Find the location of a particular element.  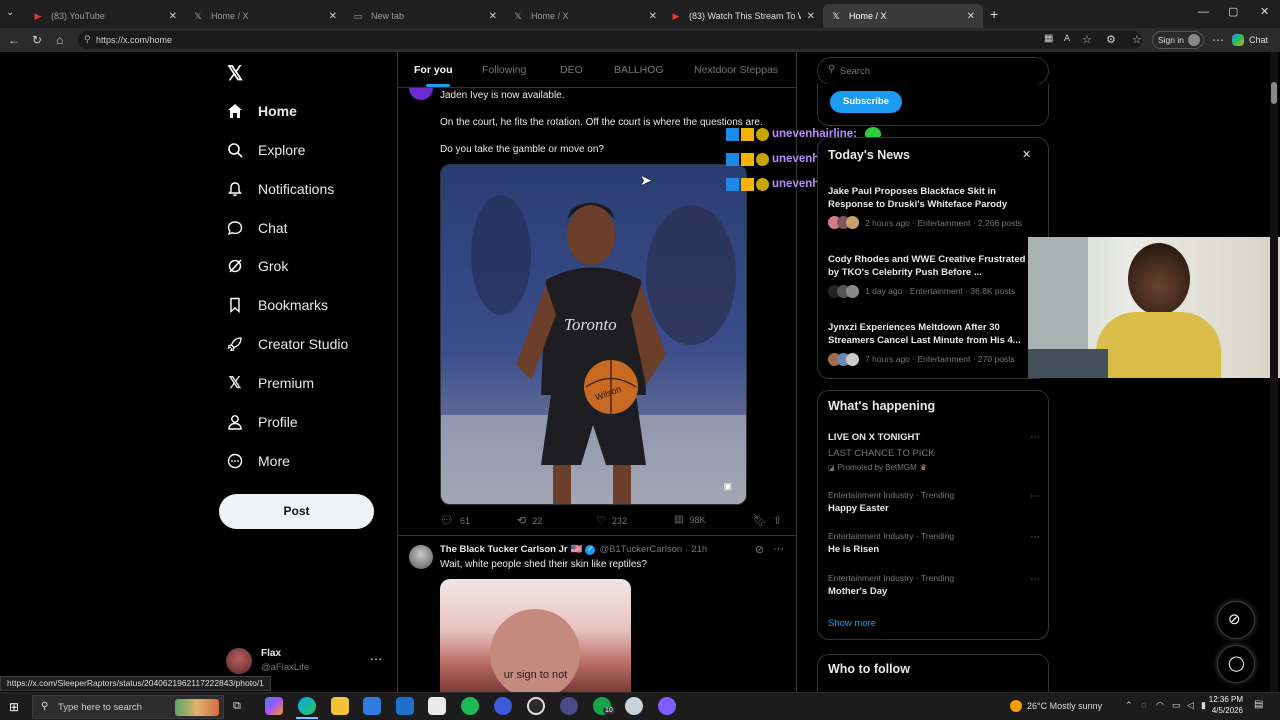

nav-item-chat: Chat is located at coordinates (257, 228).